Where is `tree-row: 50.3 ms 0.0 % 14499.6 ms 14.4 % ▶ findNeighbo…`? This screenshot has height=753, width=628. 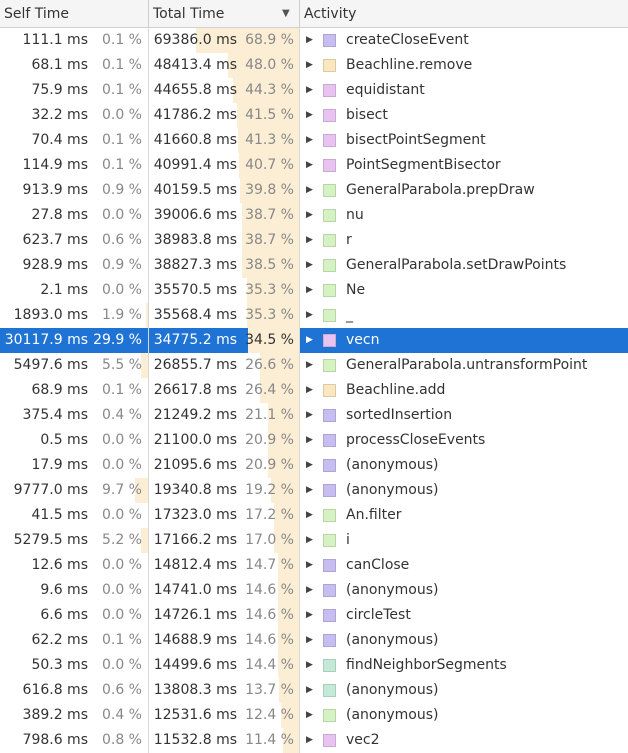
tree-row: 50.3 ms 0.0 % 14499.6 ms 14.4 % ▶ findNeighbo… is located at coordinates (314, 665).